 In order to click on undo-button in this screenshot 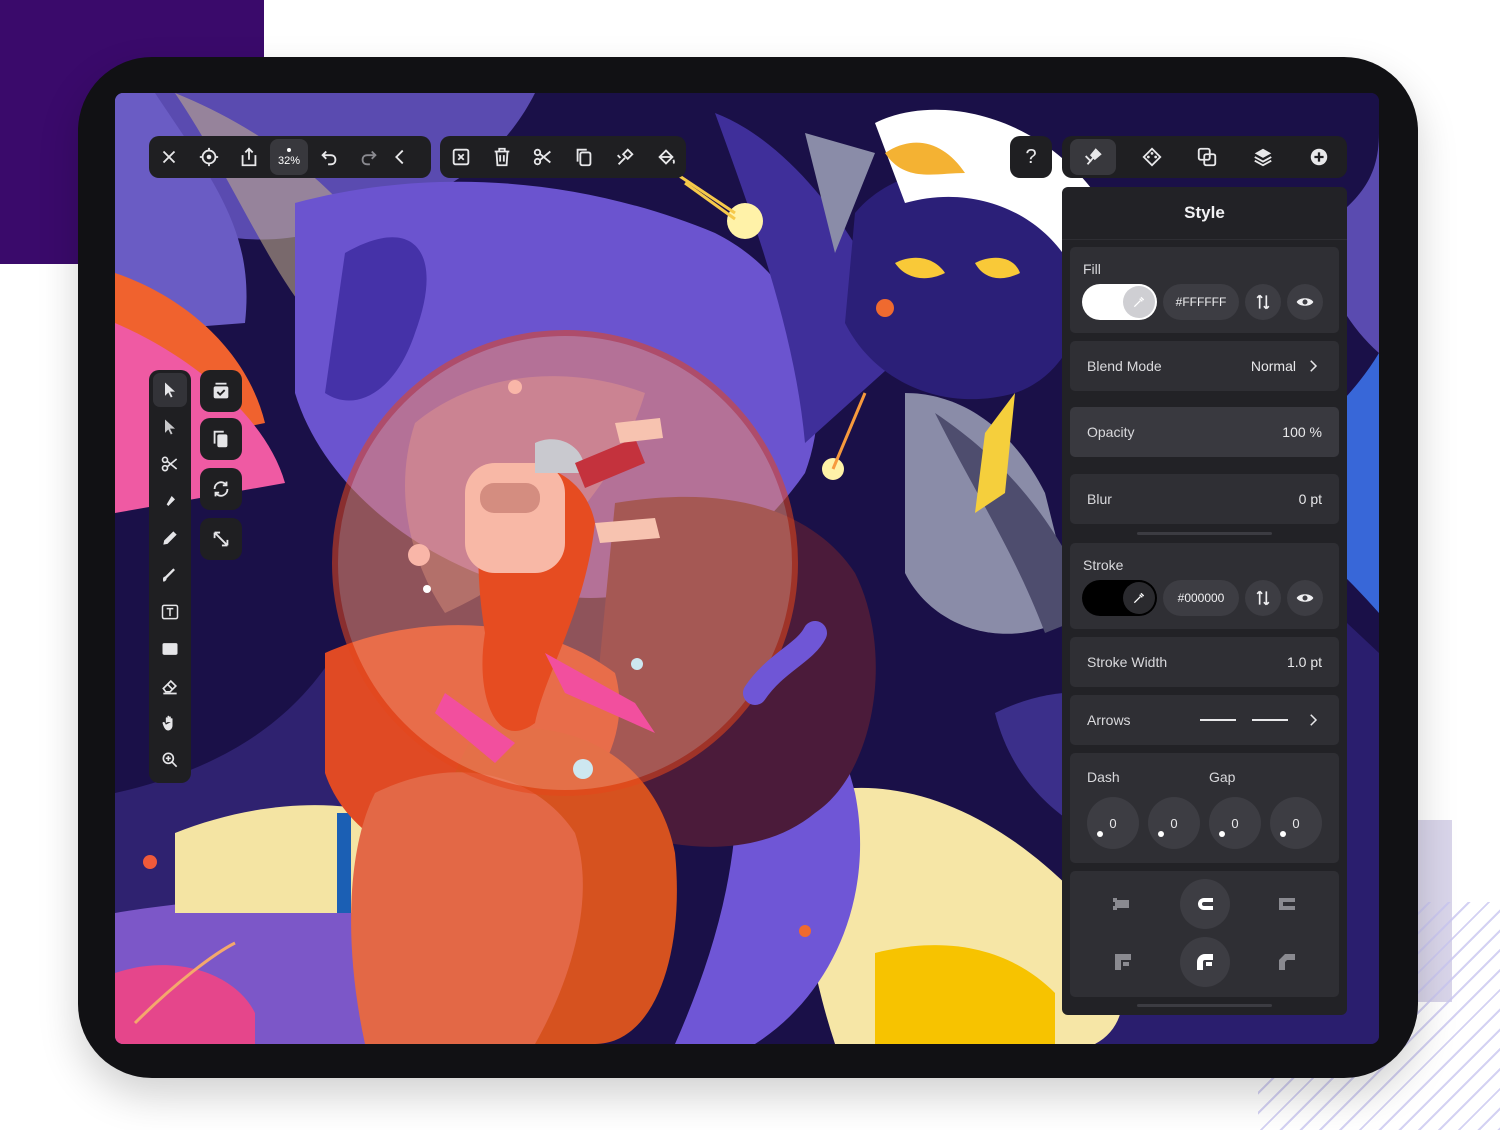, I will do `click(329, 157)`.